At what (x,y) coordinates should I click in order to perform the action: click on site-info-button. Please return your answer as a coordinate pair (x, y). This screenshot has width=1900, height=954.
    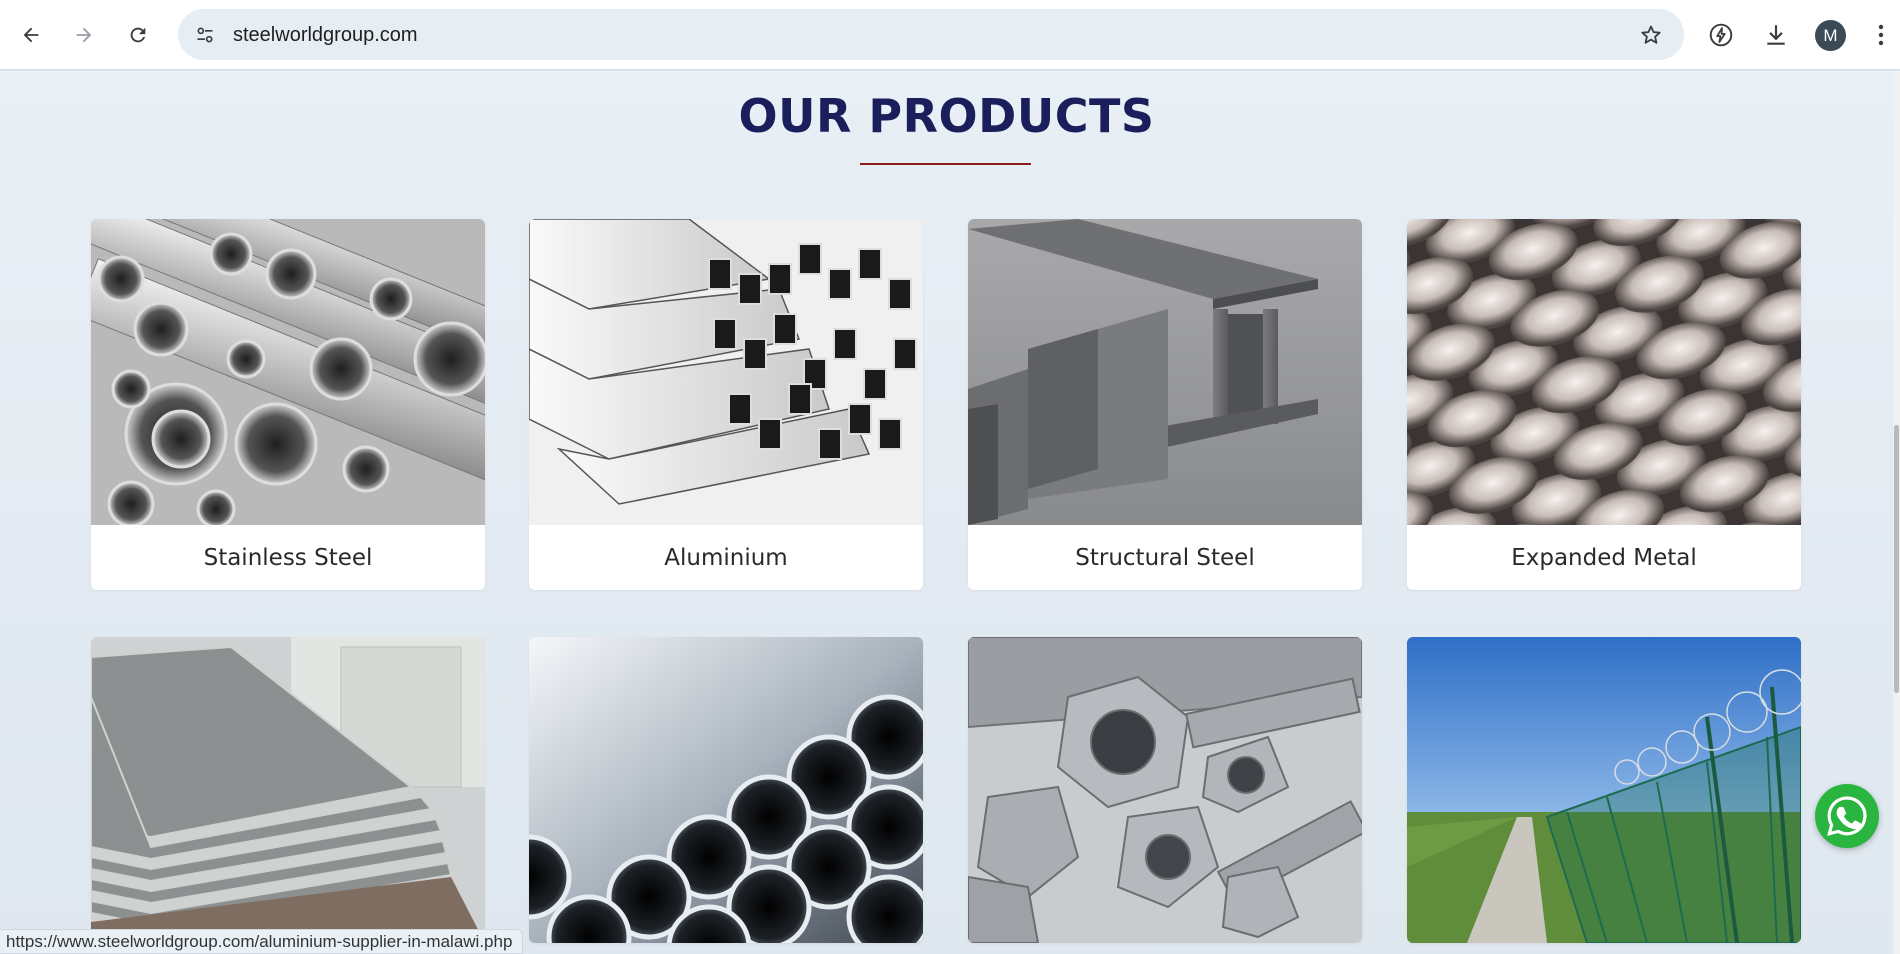
    Looking at the image, I should click on (205, 35).